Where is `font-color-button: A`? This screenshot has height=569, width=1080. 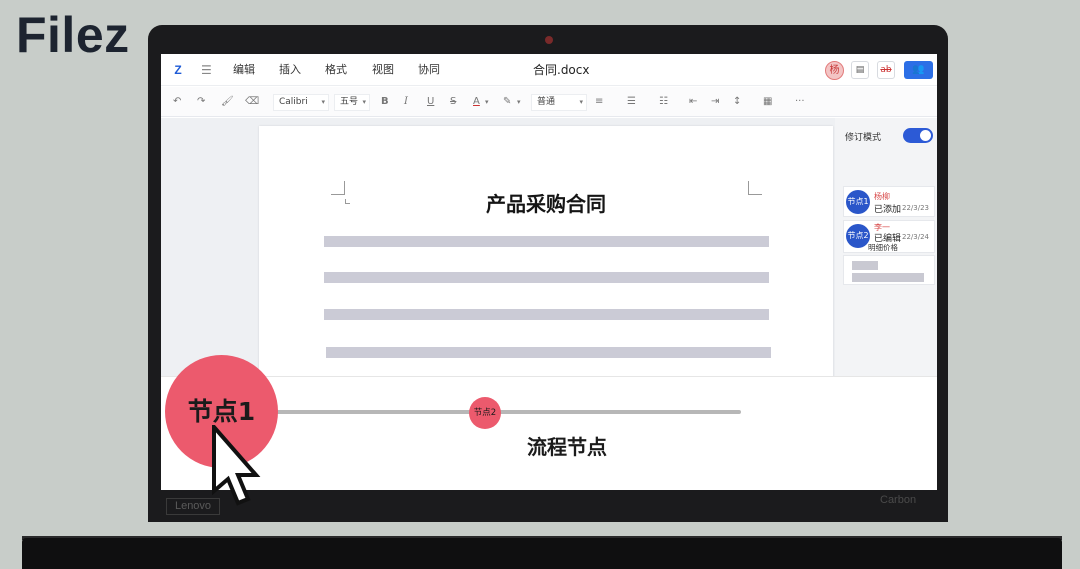
font-color-button: A is located at coordinates (476, 102).